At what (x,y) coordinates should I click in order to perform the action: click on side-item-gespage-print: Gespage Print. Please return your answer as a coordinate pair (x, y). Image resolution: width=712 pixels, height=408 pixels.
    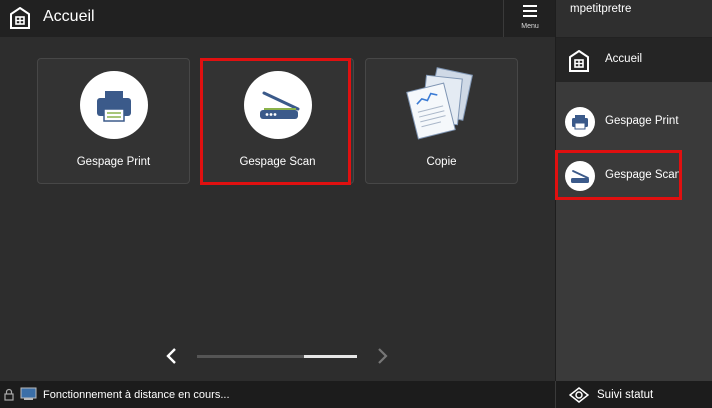
    Looking at the image, I should click on (634, 122).